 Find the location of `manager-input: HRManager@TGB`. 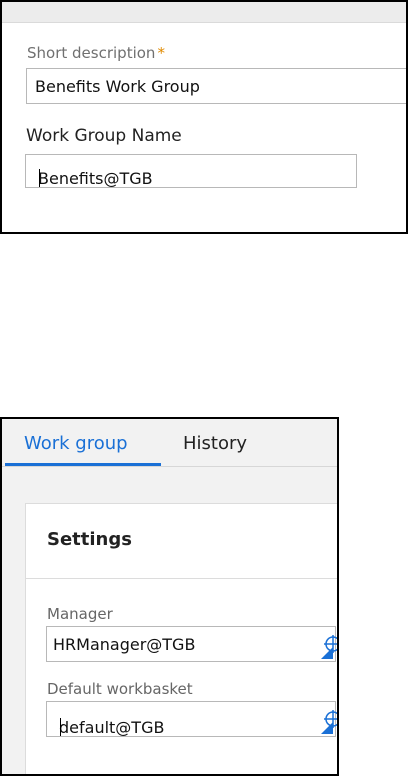

manager-input: HRManager@TGB is located at coordinates (191, 644).